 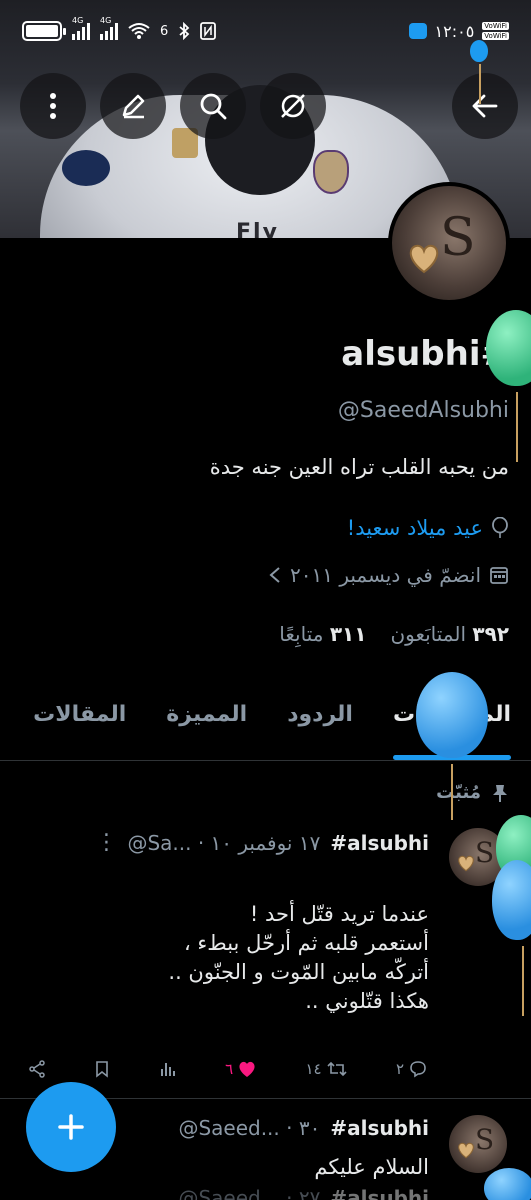 What do you see at coordinates (274, 575) in the screenshot?
I see `chevron-left-icon` at bounding box center [274, 575].